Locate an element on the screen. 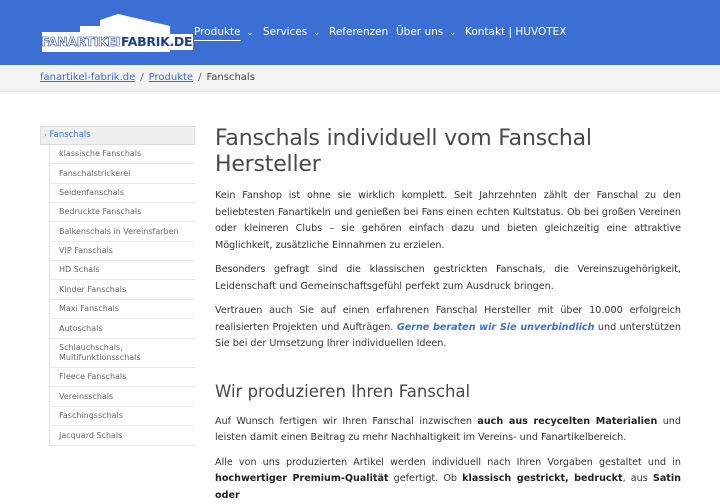 This screenshot has width=720, height=504. sidebar-heading-fanschals: › Fanschals is located at coordinates (117, 135).